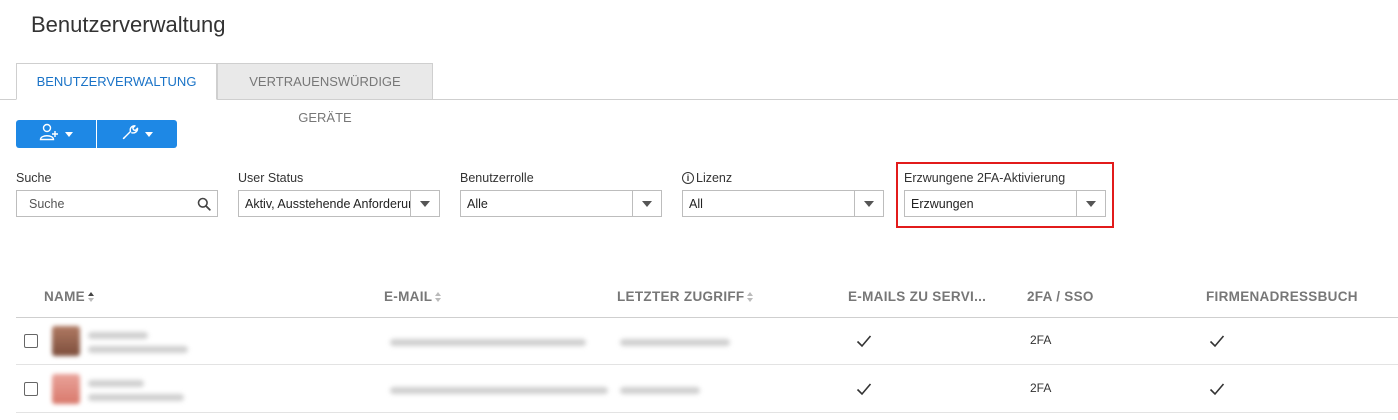  What do you see at coordinates (413, 296) in the screenshot?
I see `column-header-email: E-MAIL` at bounding box center [413, 296].